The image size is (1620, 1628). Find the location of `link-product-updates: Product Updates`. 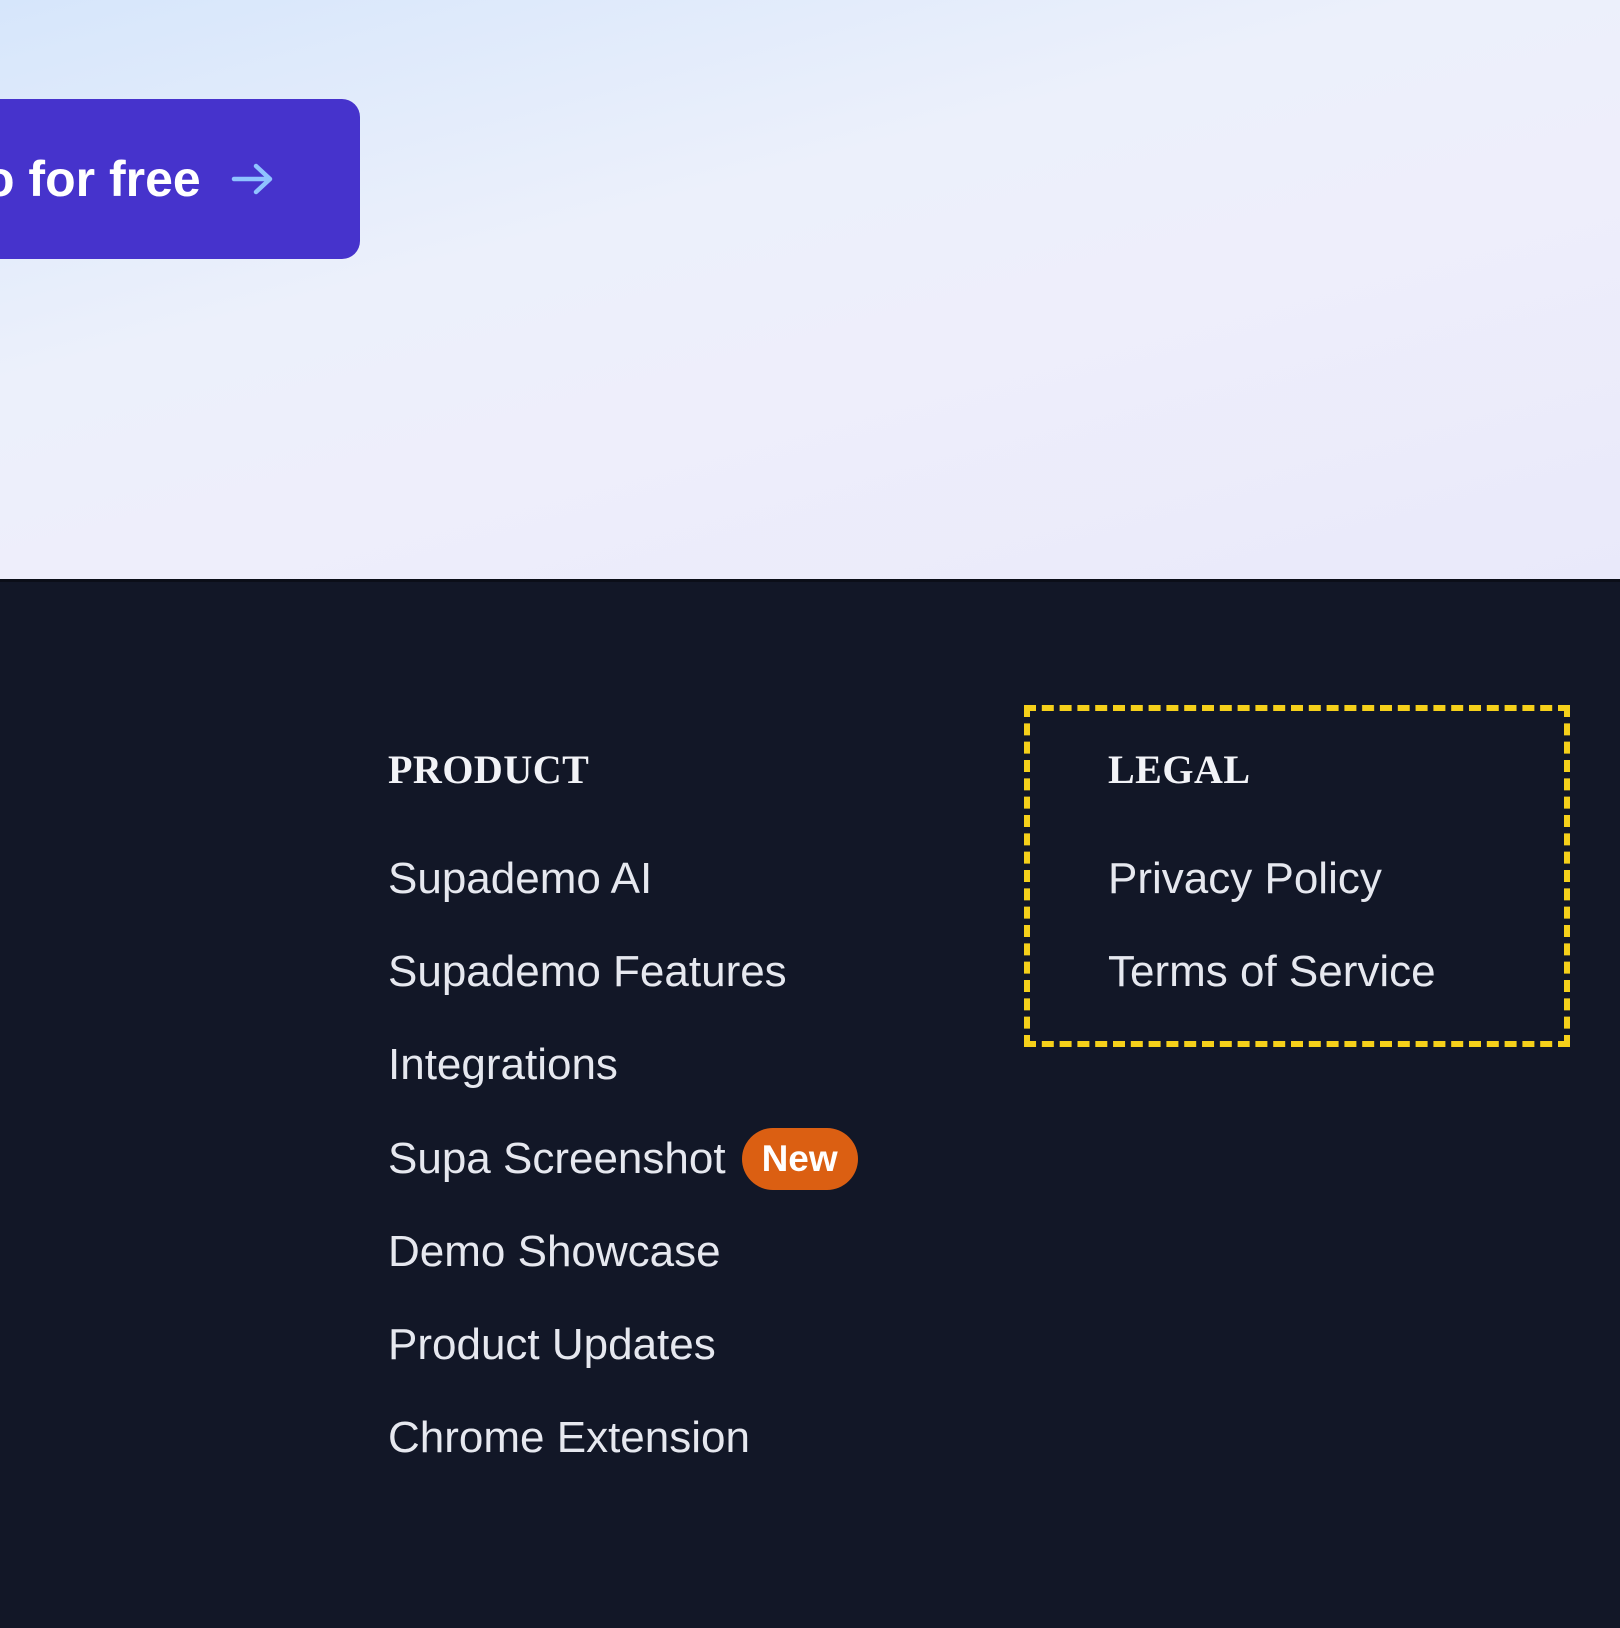

link-product-updates: Product Updates is located at coordinates (552, 1345).